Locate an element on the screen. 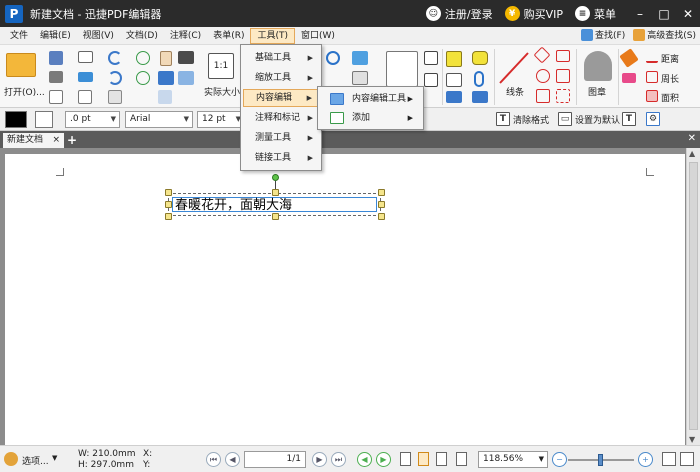 This screenshot has height=472, width=700. scrollbar-thumb is located at coordinates (693, 296).